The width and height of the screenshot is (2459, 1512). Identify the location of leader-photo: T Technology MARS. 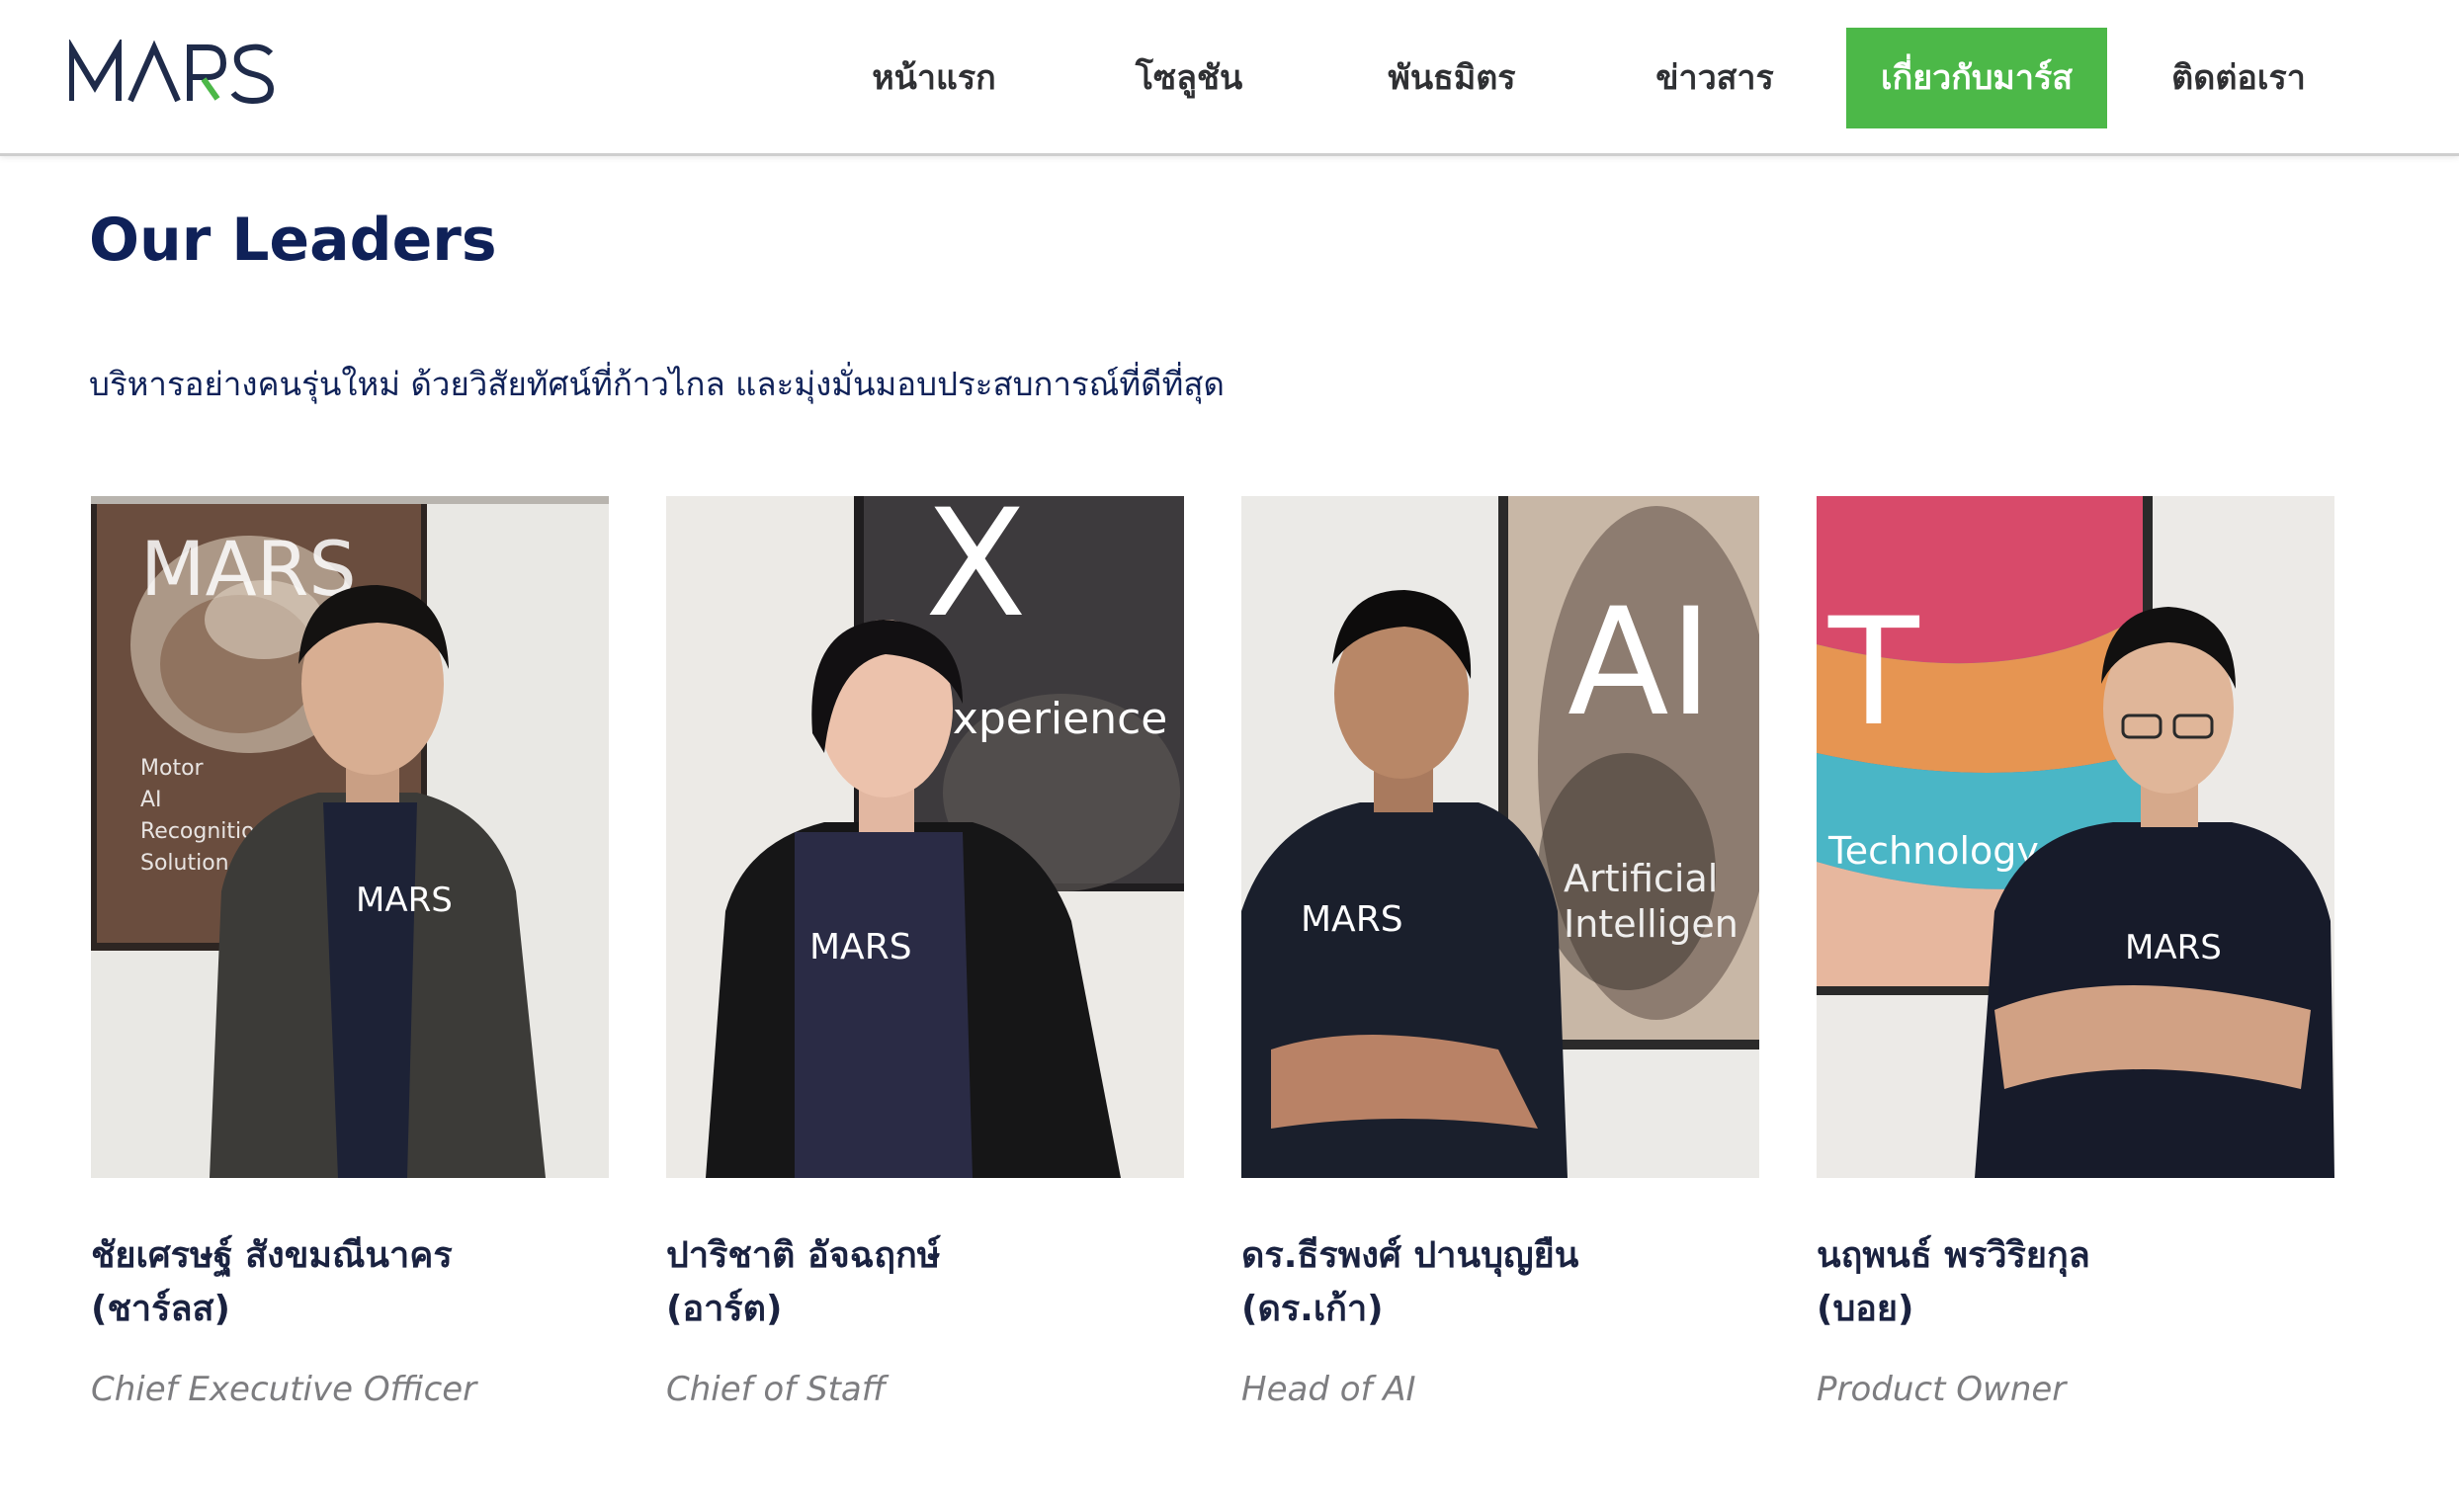
(2075, 837).